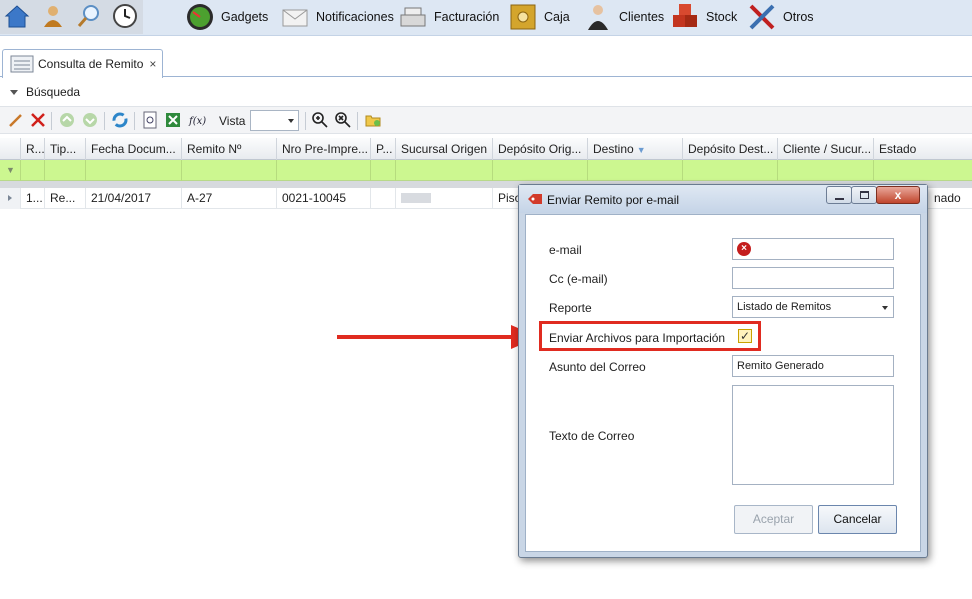 This screenshot has height=599, width=972. Describe the element at coordinates (598, 17) in the screenshot. I see `person-icon` at that location.